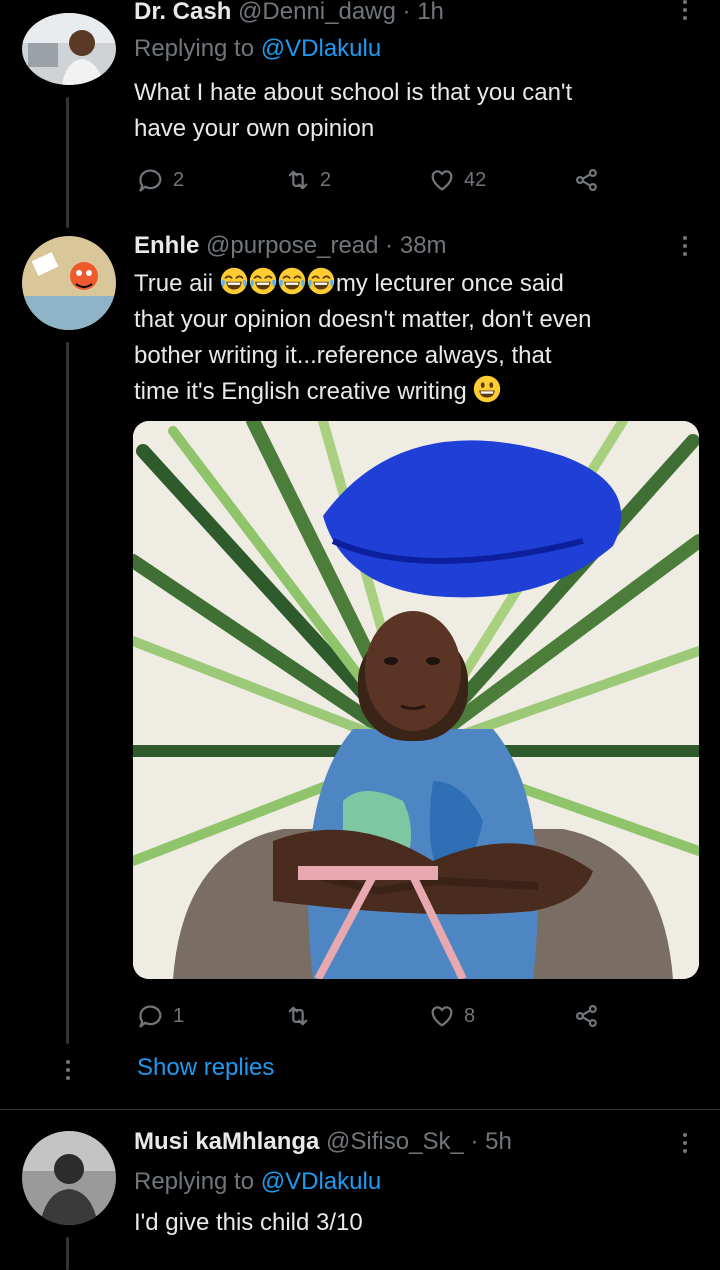 This screenshot has width=720, height=1270. I want to click on like-count: 8, so click(470, 1015).